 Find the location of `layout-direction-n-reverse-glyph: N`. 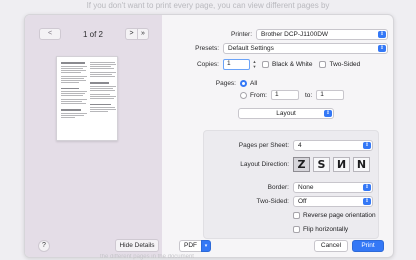

layout-direction-n-reverse-glyph: N is located at coordinates (341, 164).